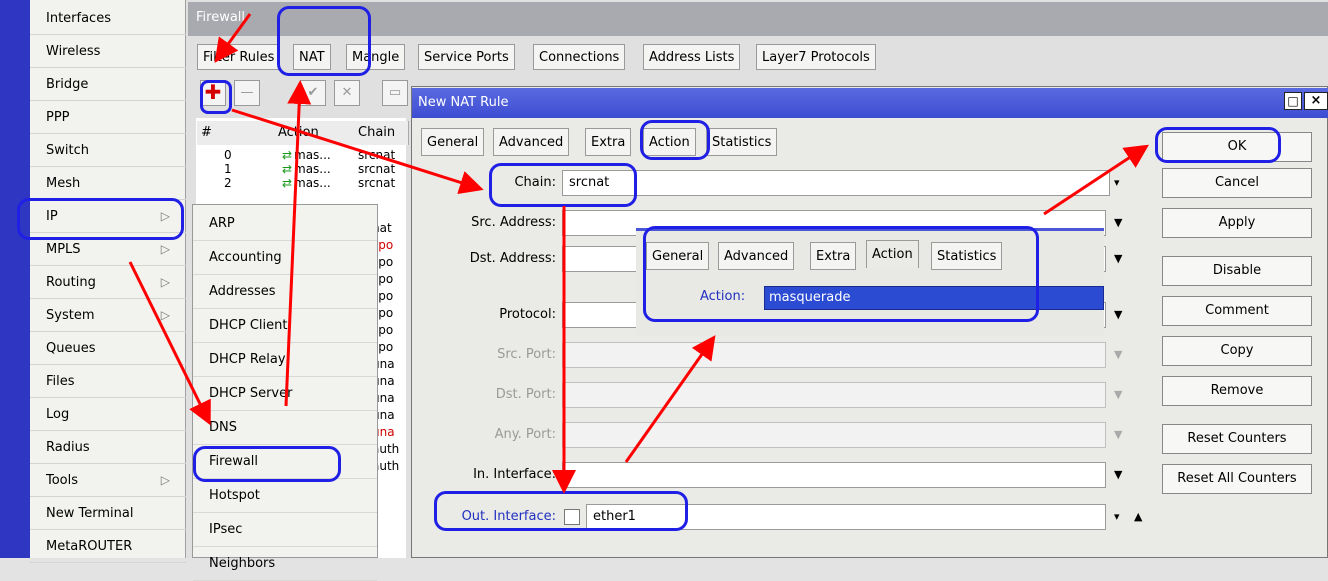  Describe the element at coordinates (169, 343) in the screenshot. I see `arrow-ip-to-firewall` at that location.